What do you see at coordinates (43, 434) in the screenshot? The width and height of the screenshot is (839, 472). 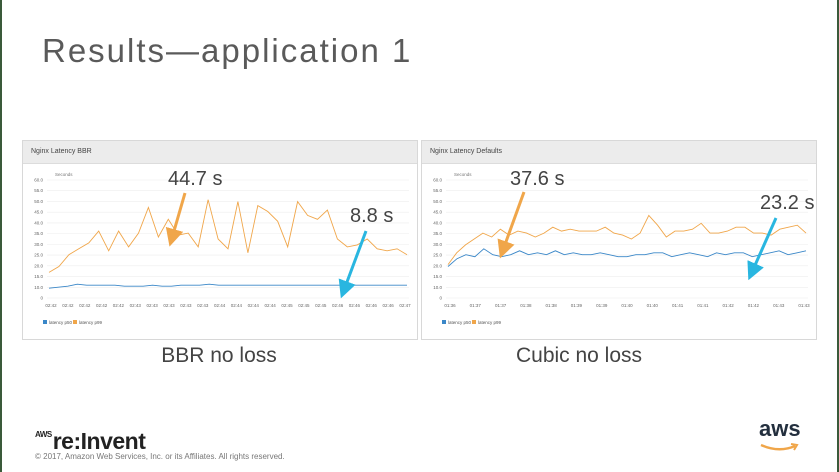 I see `brand-prefix: AWS` at bounding box center [43, 434].